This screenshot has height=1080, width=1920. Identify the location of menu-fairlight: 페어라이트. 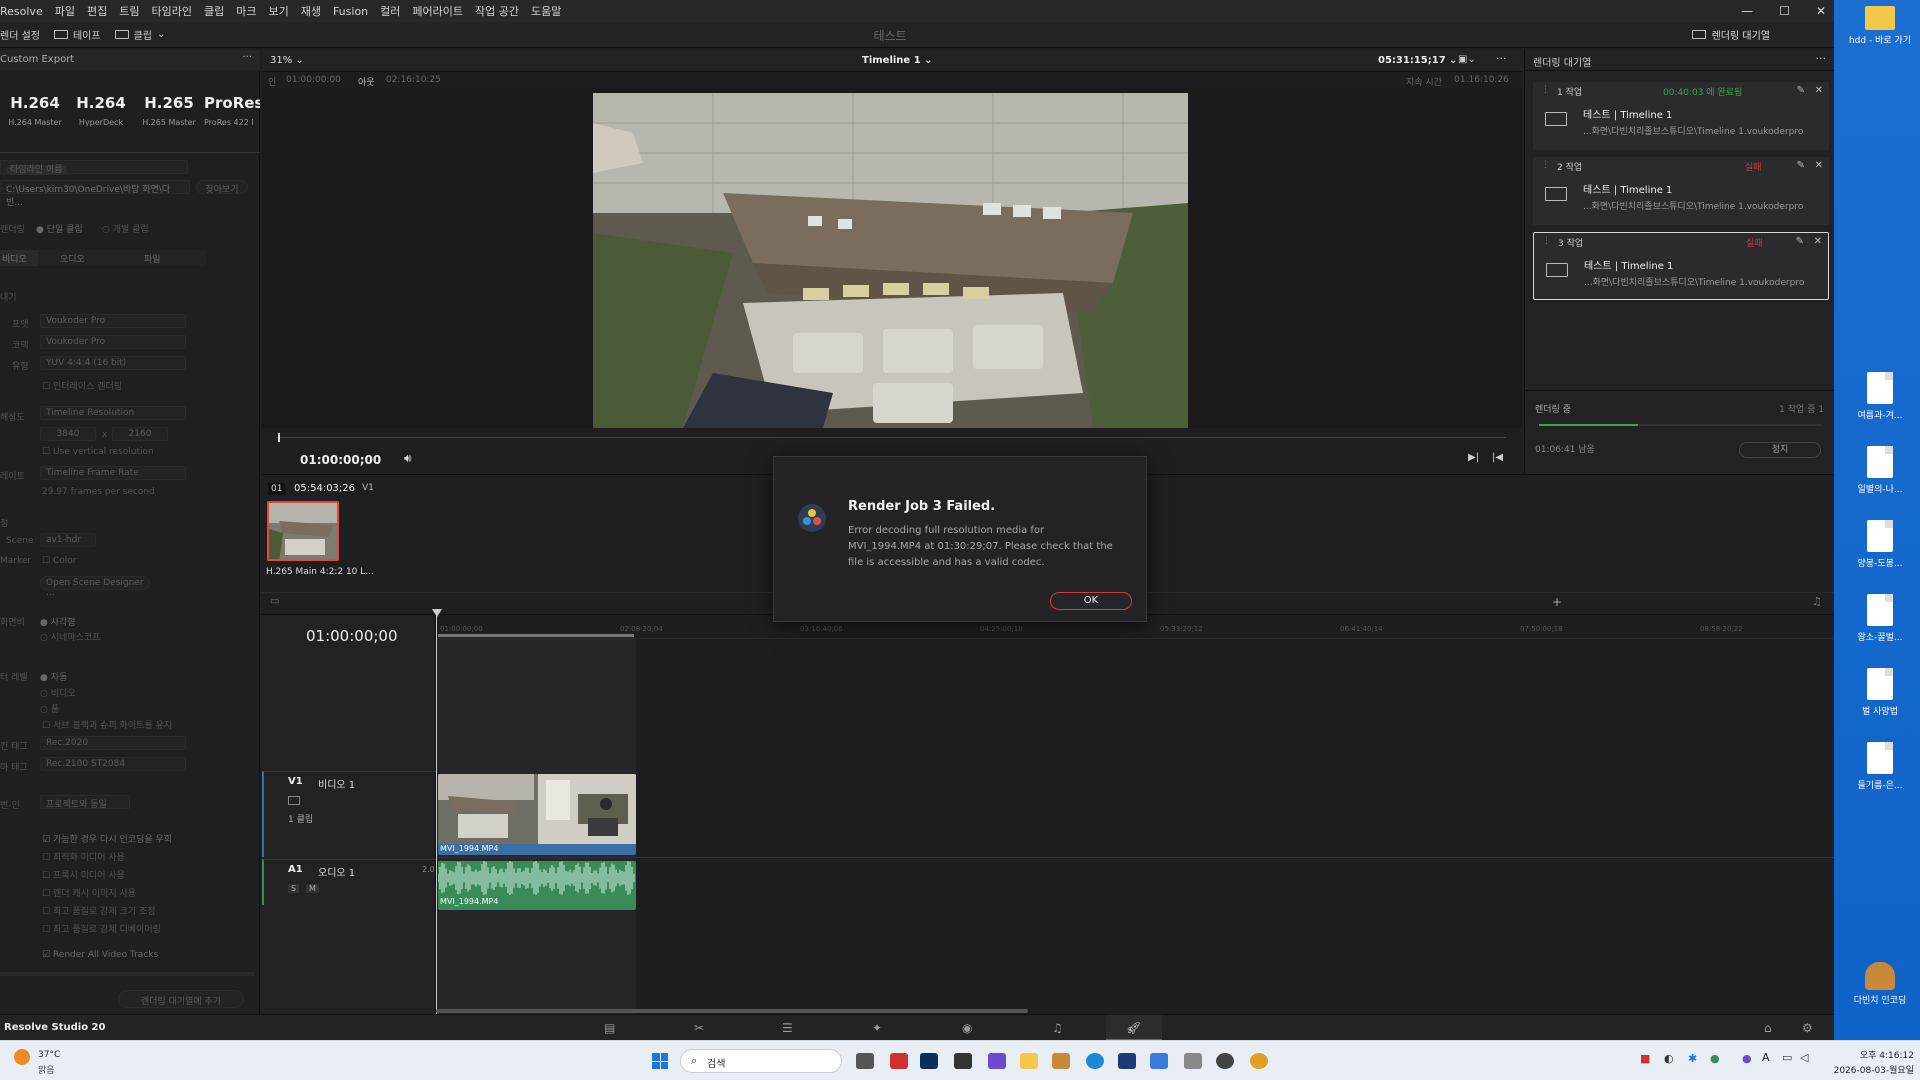
(437, 11).